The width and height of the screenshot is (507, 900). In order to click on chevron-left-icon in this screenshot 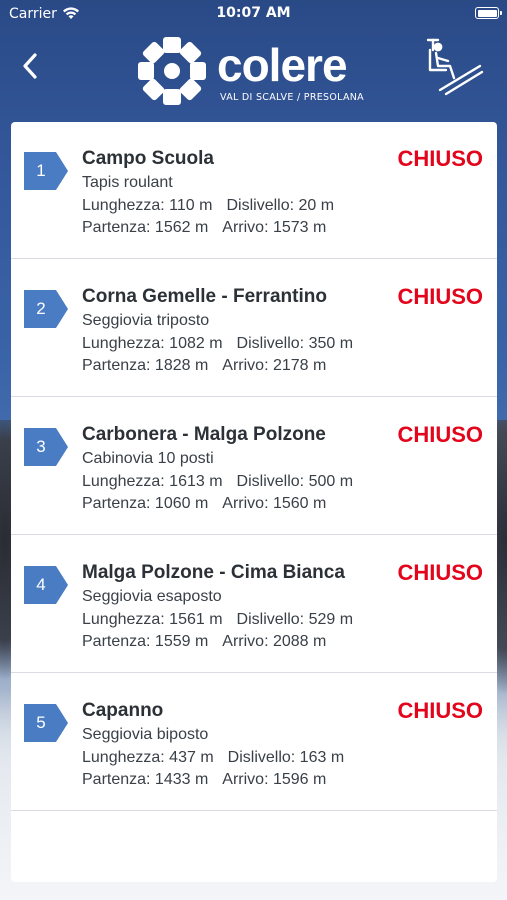, I will do `click(31, 66)`.